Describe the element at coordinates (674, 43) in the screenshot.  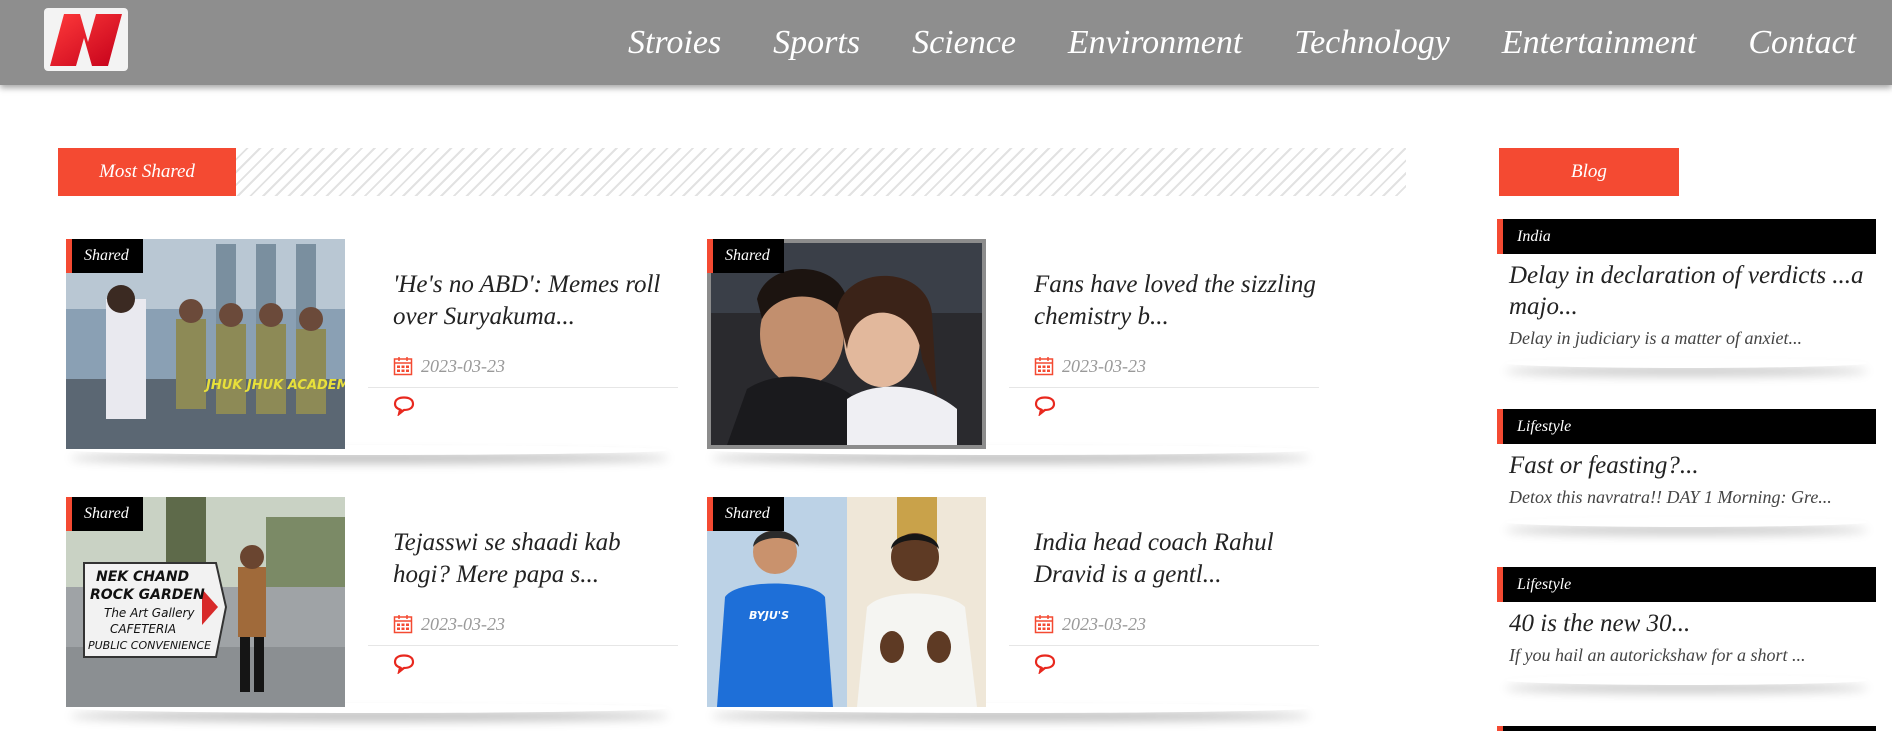
I see `nav-stroies: Stroies` at that location.